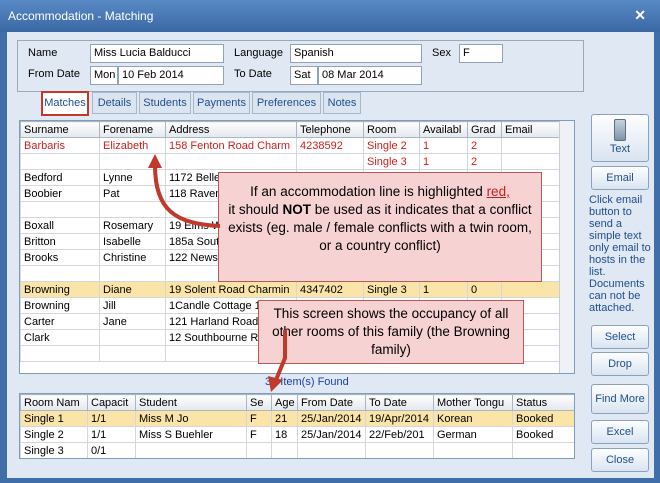  What do you see at coordinates (187, 196) in the screenshot?
I see `conflict-arrow` at bounding box center [187, 196].